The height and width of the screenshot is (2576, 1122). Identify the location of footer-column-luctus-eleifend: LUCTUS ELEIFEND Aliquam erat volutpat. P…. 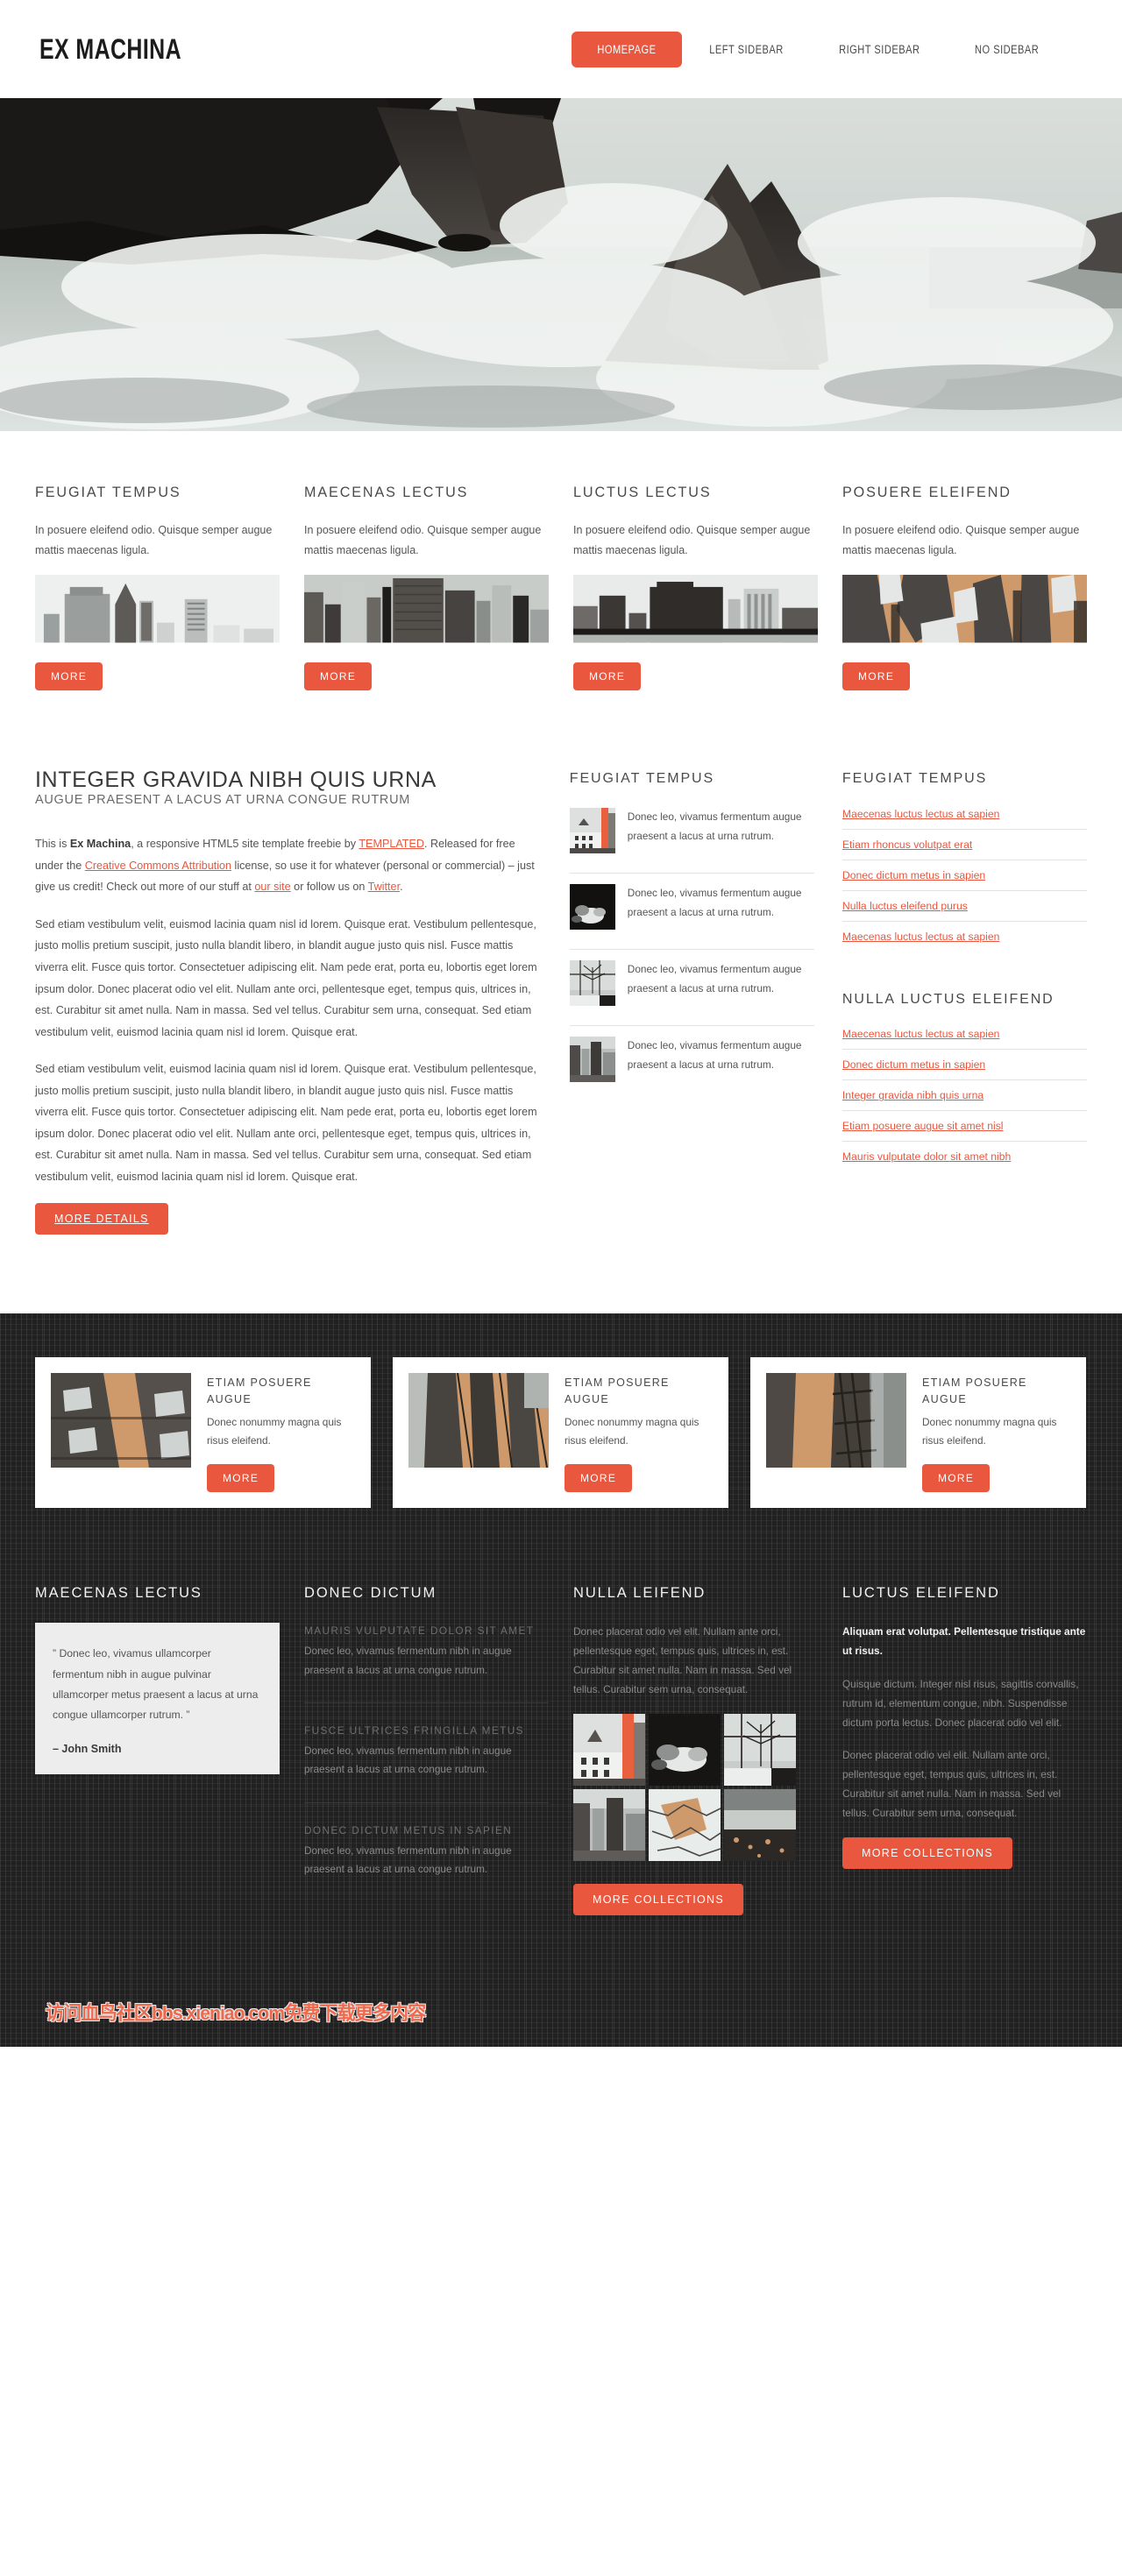
(964, 1727).